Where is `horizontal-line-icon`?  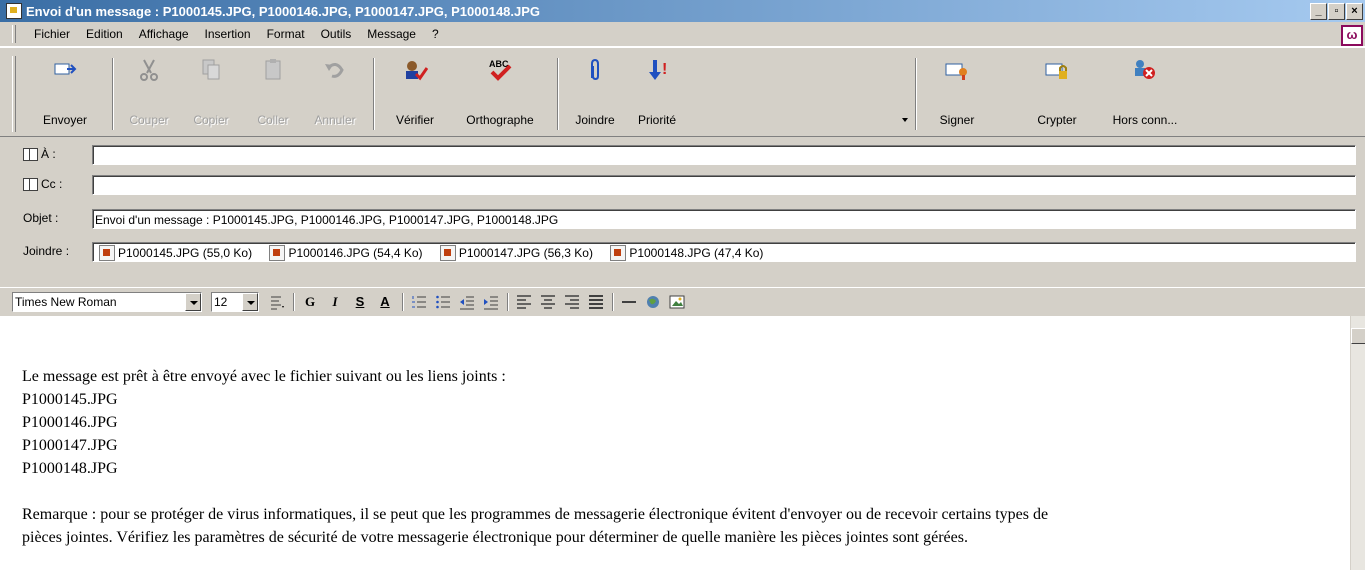
horizontal-line-icon is located at coordinates (629, 302).